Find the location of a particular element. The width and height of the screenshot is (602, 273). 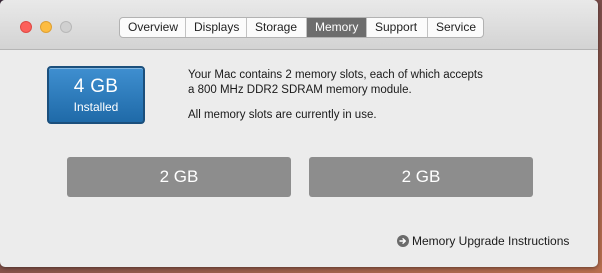

memory-slot-1: 2 GB is located at coordinates (179, 177).